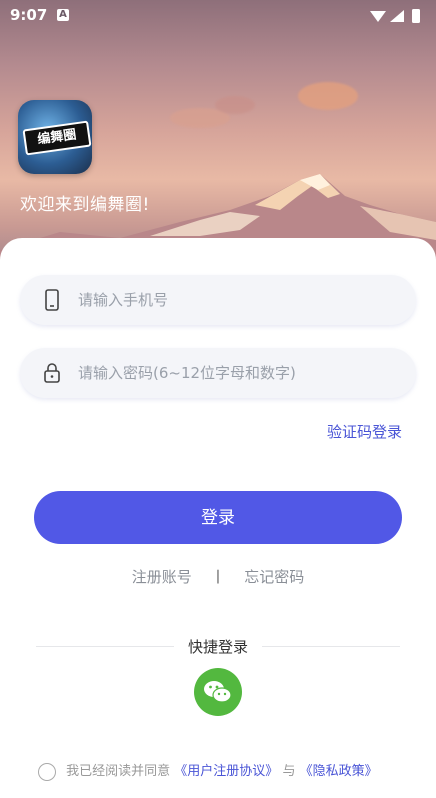  What do you see at coordinates (274, 577) in the screenshot?
I see `forgot-password-link: 忘记密码` at bounding box center [274, 577].